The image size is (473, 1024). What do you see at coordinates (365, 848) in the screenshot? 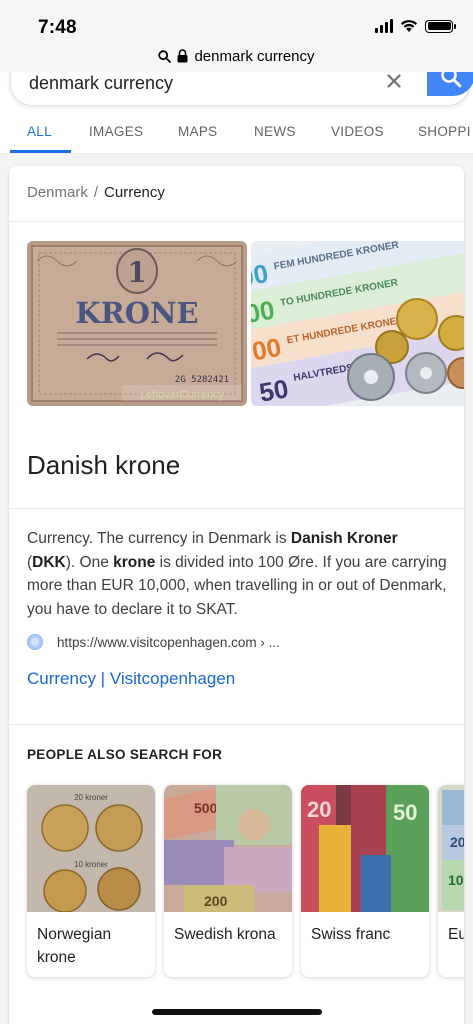
I see `swiss-franc-image: 20 50` at bounding box center [365, 848].